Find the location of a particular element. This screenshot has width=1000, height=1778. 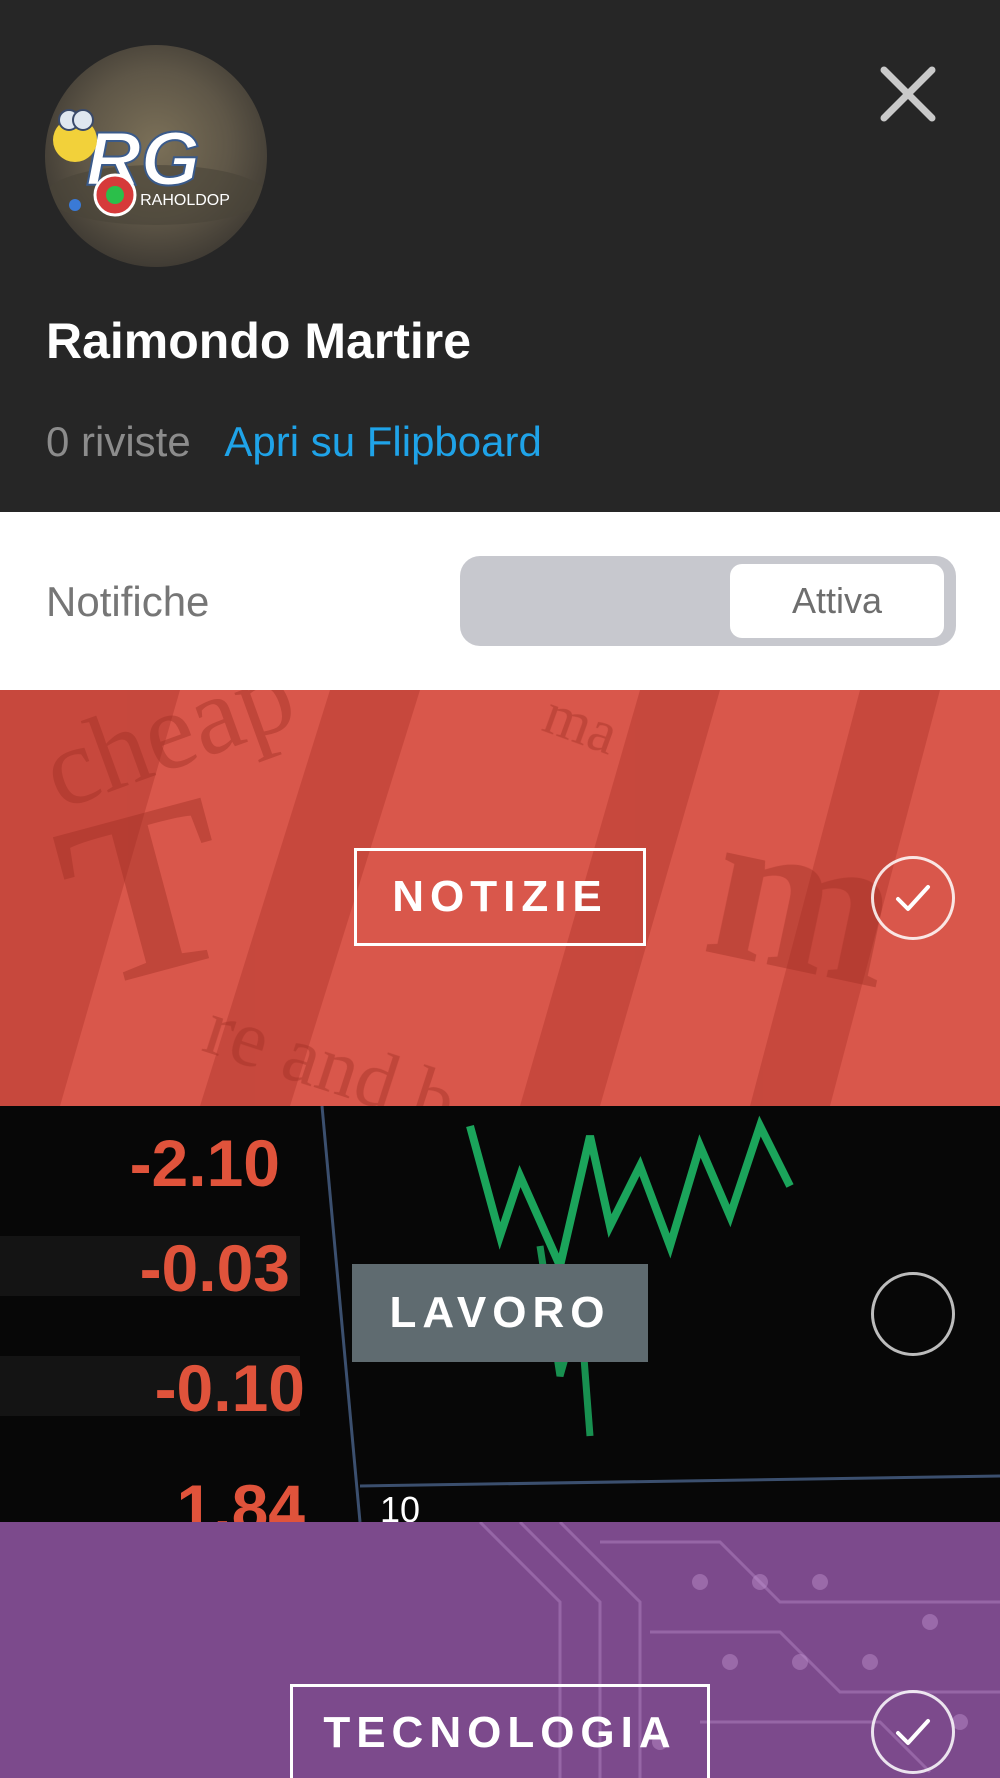

ticker-value: -0.10 is located at coordinates (230, 1388).